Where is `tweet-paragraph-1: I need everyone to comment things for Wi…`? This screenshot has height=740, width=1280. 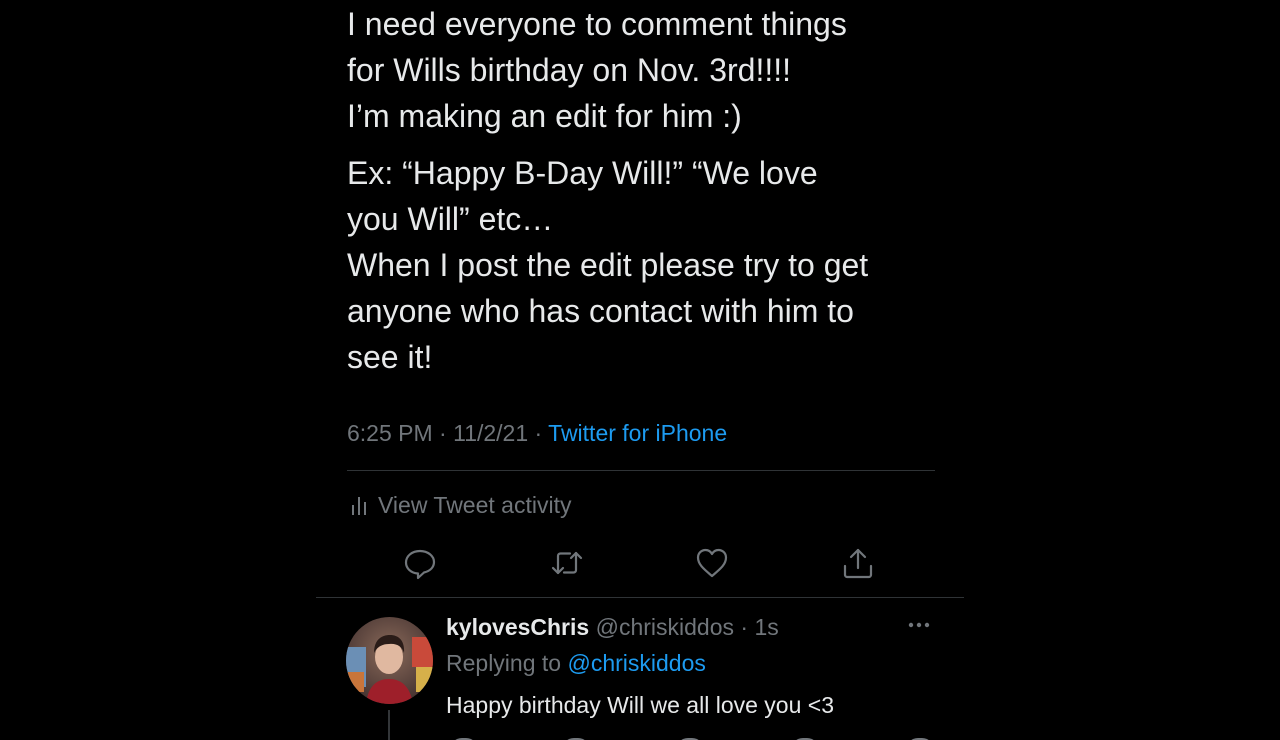
tweet-paragraph-1: I need everyone to comment things for Wi… is located at coordinates (597, 70).